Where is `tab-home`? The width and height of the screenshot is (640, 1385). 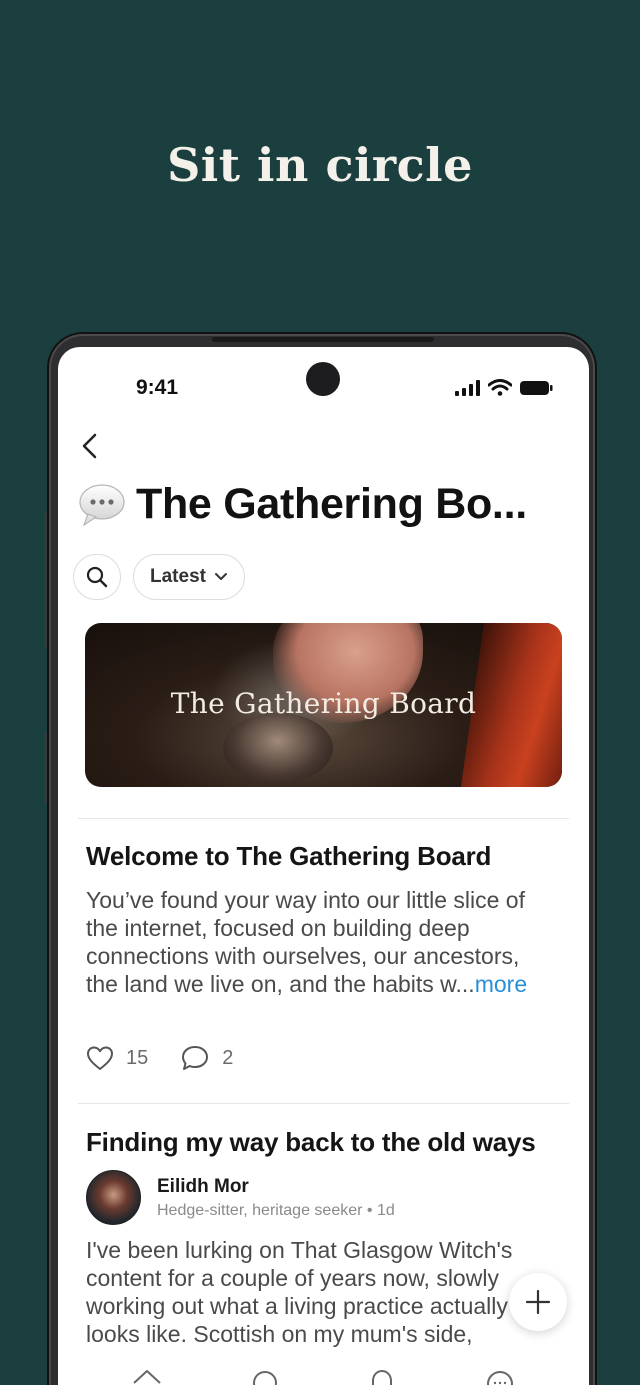
tab-home is located at coordinates (147, 1376).